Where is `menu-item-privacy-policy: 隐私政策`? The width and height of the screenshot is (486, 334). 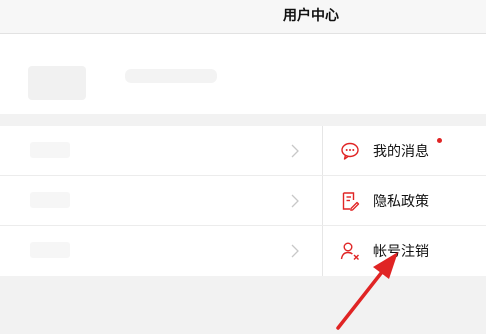 menu-item-privacy-policy: 隐私政策 is located at coordinates (243, 201).